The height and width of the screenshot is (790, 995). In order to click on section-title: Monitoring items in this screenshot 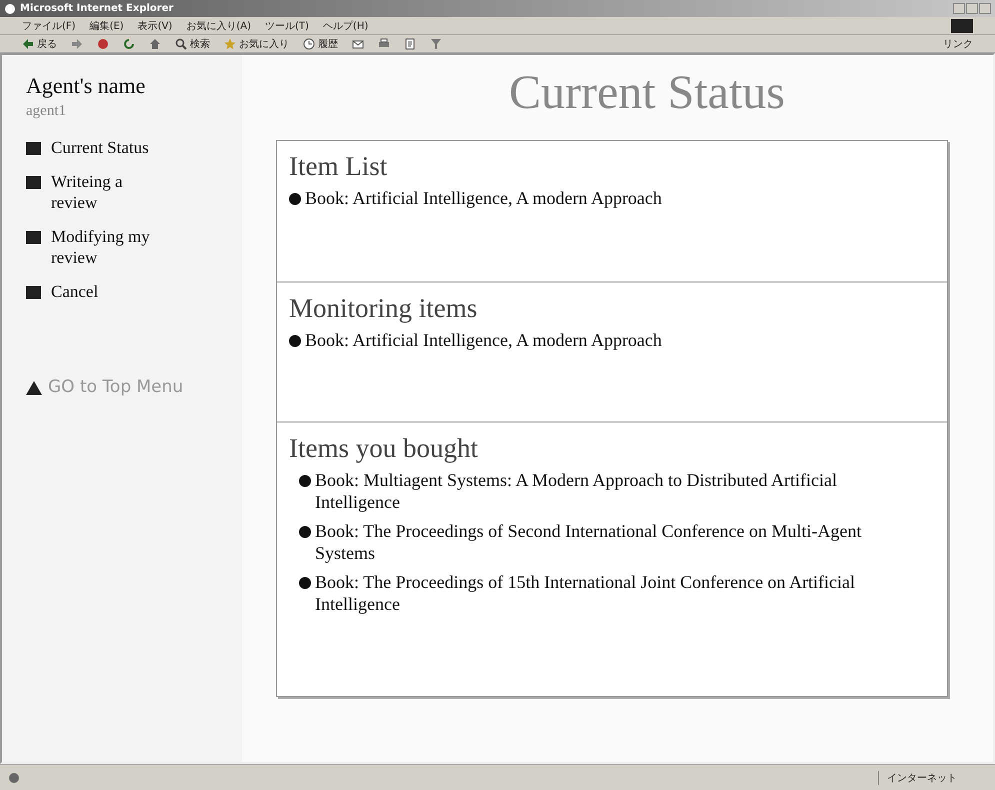, I will do `click(383, 308)`.